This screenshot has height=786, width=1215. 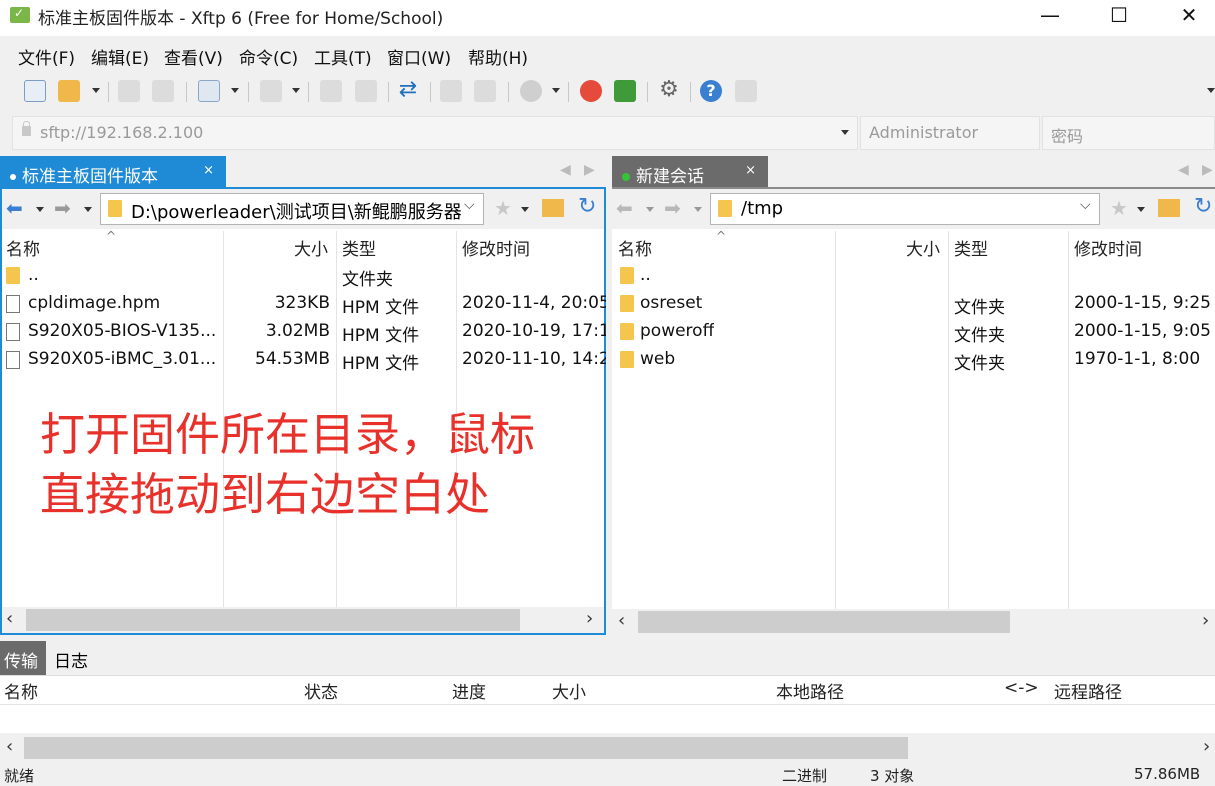 I want to click on tab-log: 日志, so click(x=71, y=658).